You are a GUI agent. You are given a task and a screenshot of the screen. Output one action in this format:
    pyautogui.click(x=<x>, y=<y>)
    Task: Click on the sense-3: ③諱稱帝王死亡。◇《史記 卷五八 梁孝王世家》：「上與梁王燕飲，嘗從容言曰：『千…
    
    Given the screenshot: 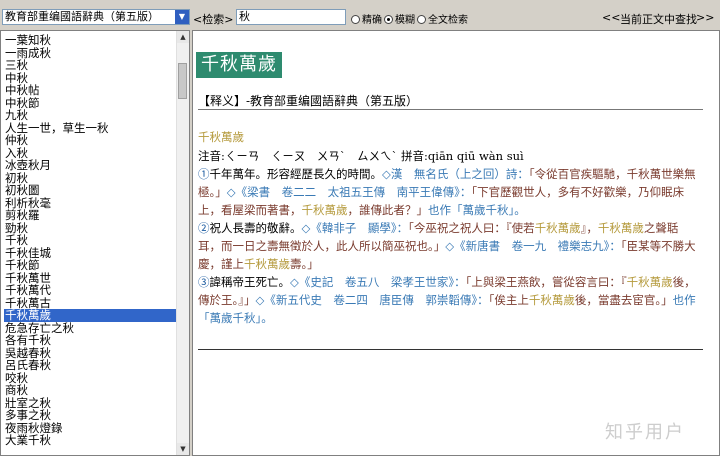 What is the action you would take?
    pyautogui.click(x=448, y=300)
    